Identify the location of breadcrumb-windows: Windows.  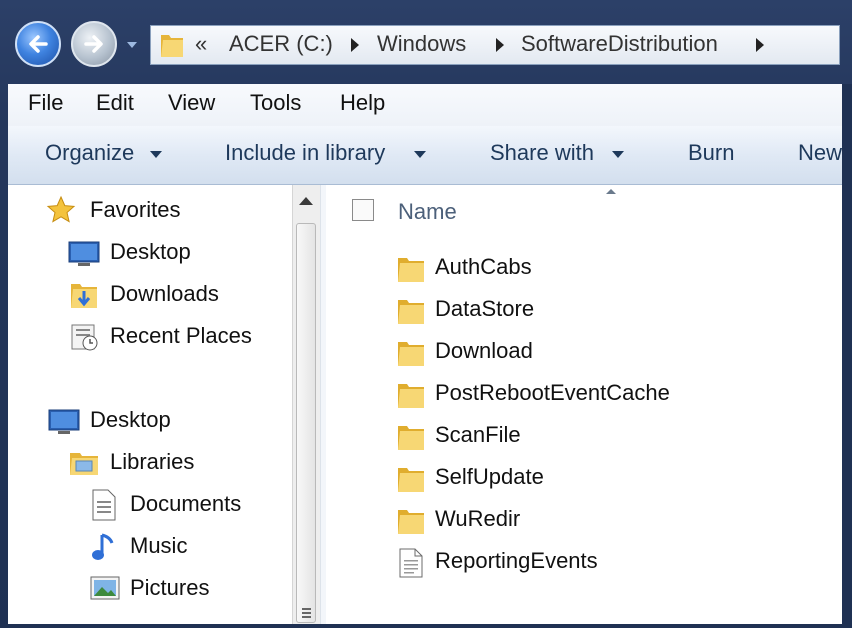
(421, 44).